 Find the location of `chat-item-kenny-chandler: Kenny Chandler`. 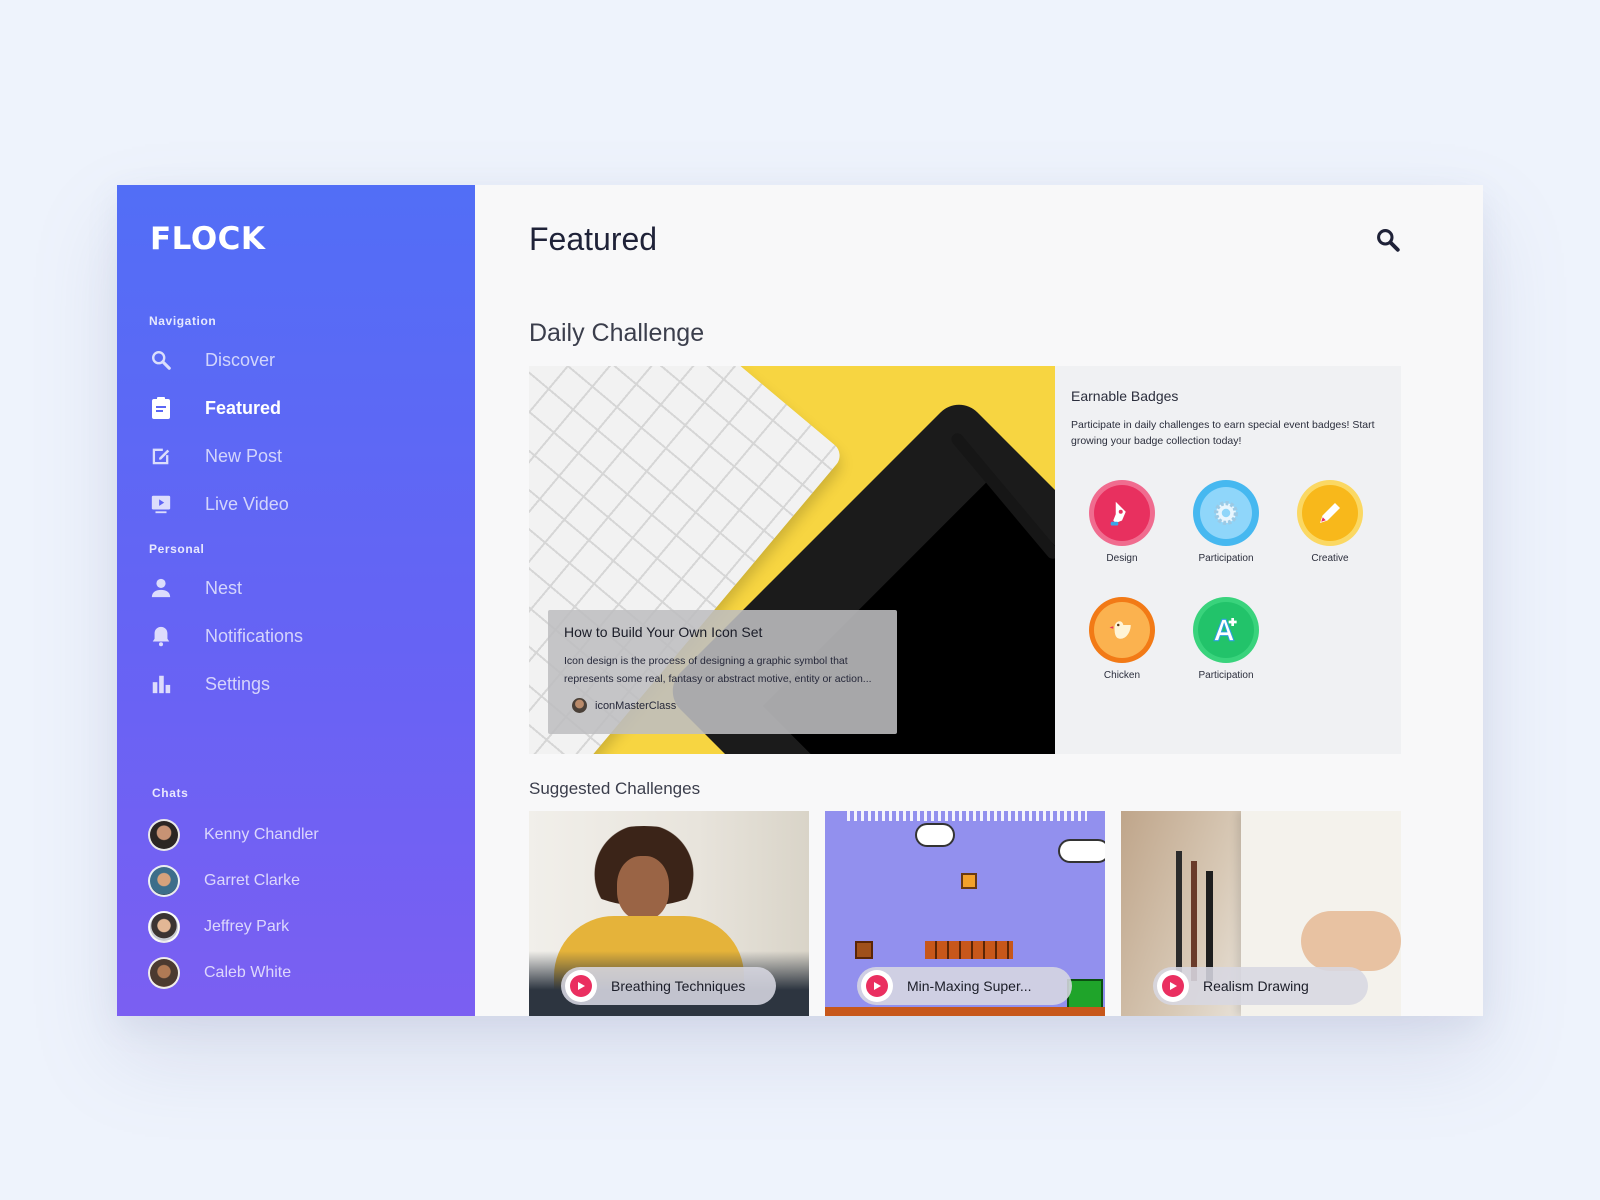

chat-item-kenny-chandler: Kenny Chandler is located at coordinates (298, 835).